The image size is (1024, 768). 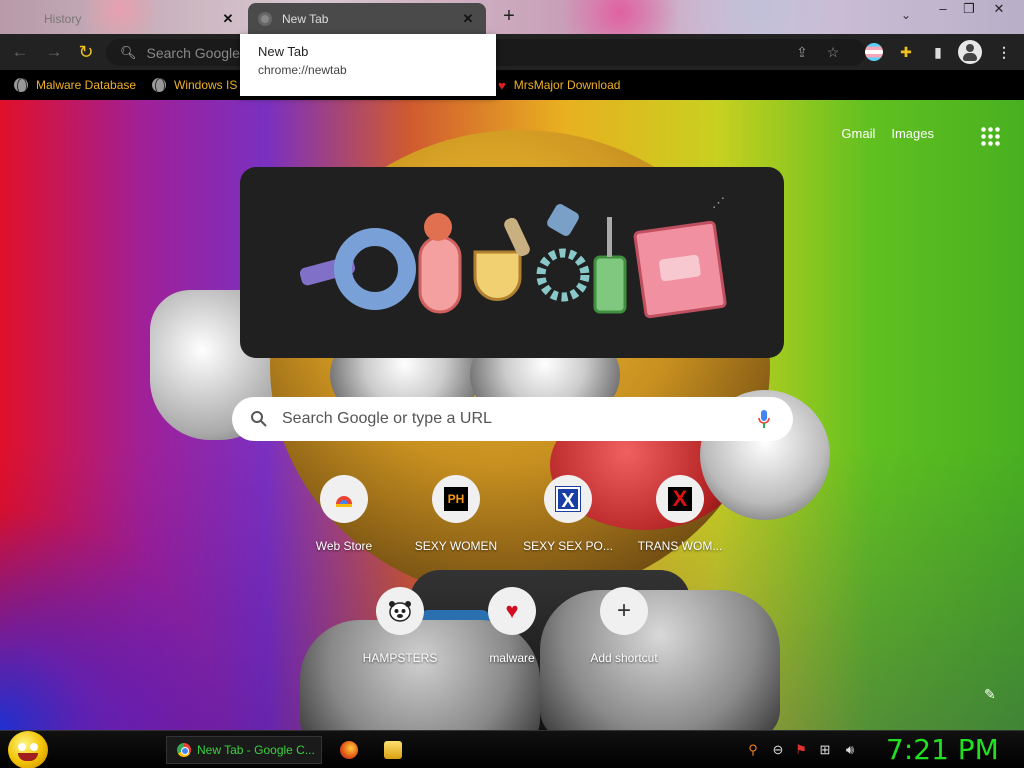 What do you see at coordinates (128, 18) in the screenshot?
I see `tab-history: History ✕` at bounding box center [128, 18].